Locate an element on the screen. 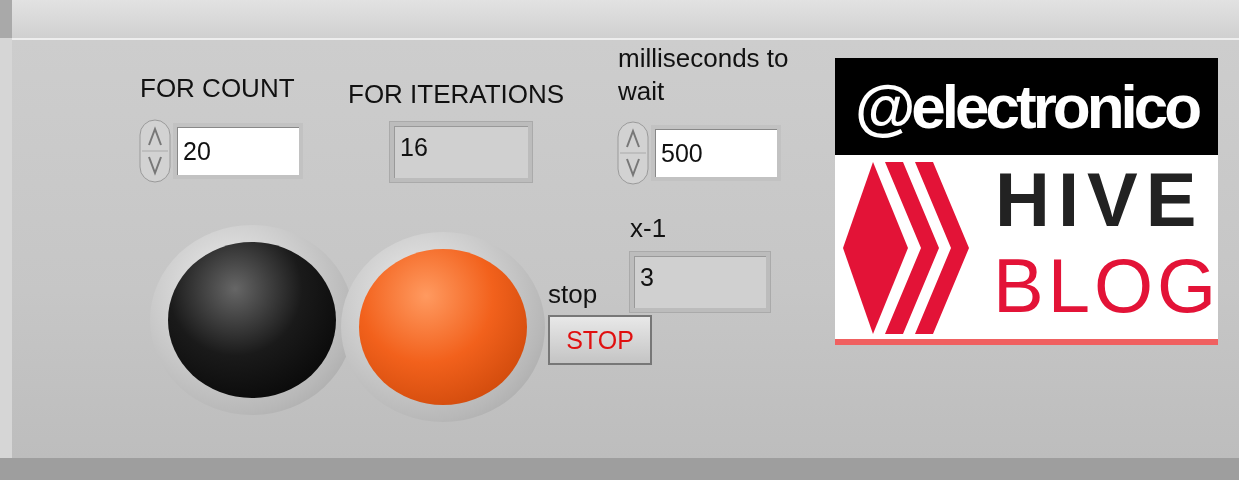  logo-text: BLOG is located at coordinates (1107, 286).